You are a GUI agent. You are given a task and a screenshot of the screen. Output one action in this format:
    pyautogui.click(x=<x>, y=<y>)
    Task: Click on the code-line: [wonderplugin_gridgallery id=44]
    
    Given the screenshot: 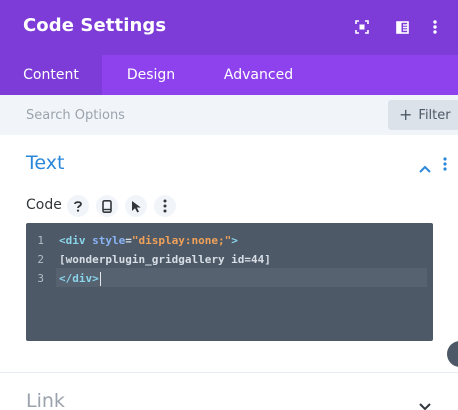 What is the action you would take?
    pyautogui.click(x=165, y=259)
    